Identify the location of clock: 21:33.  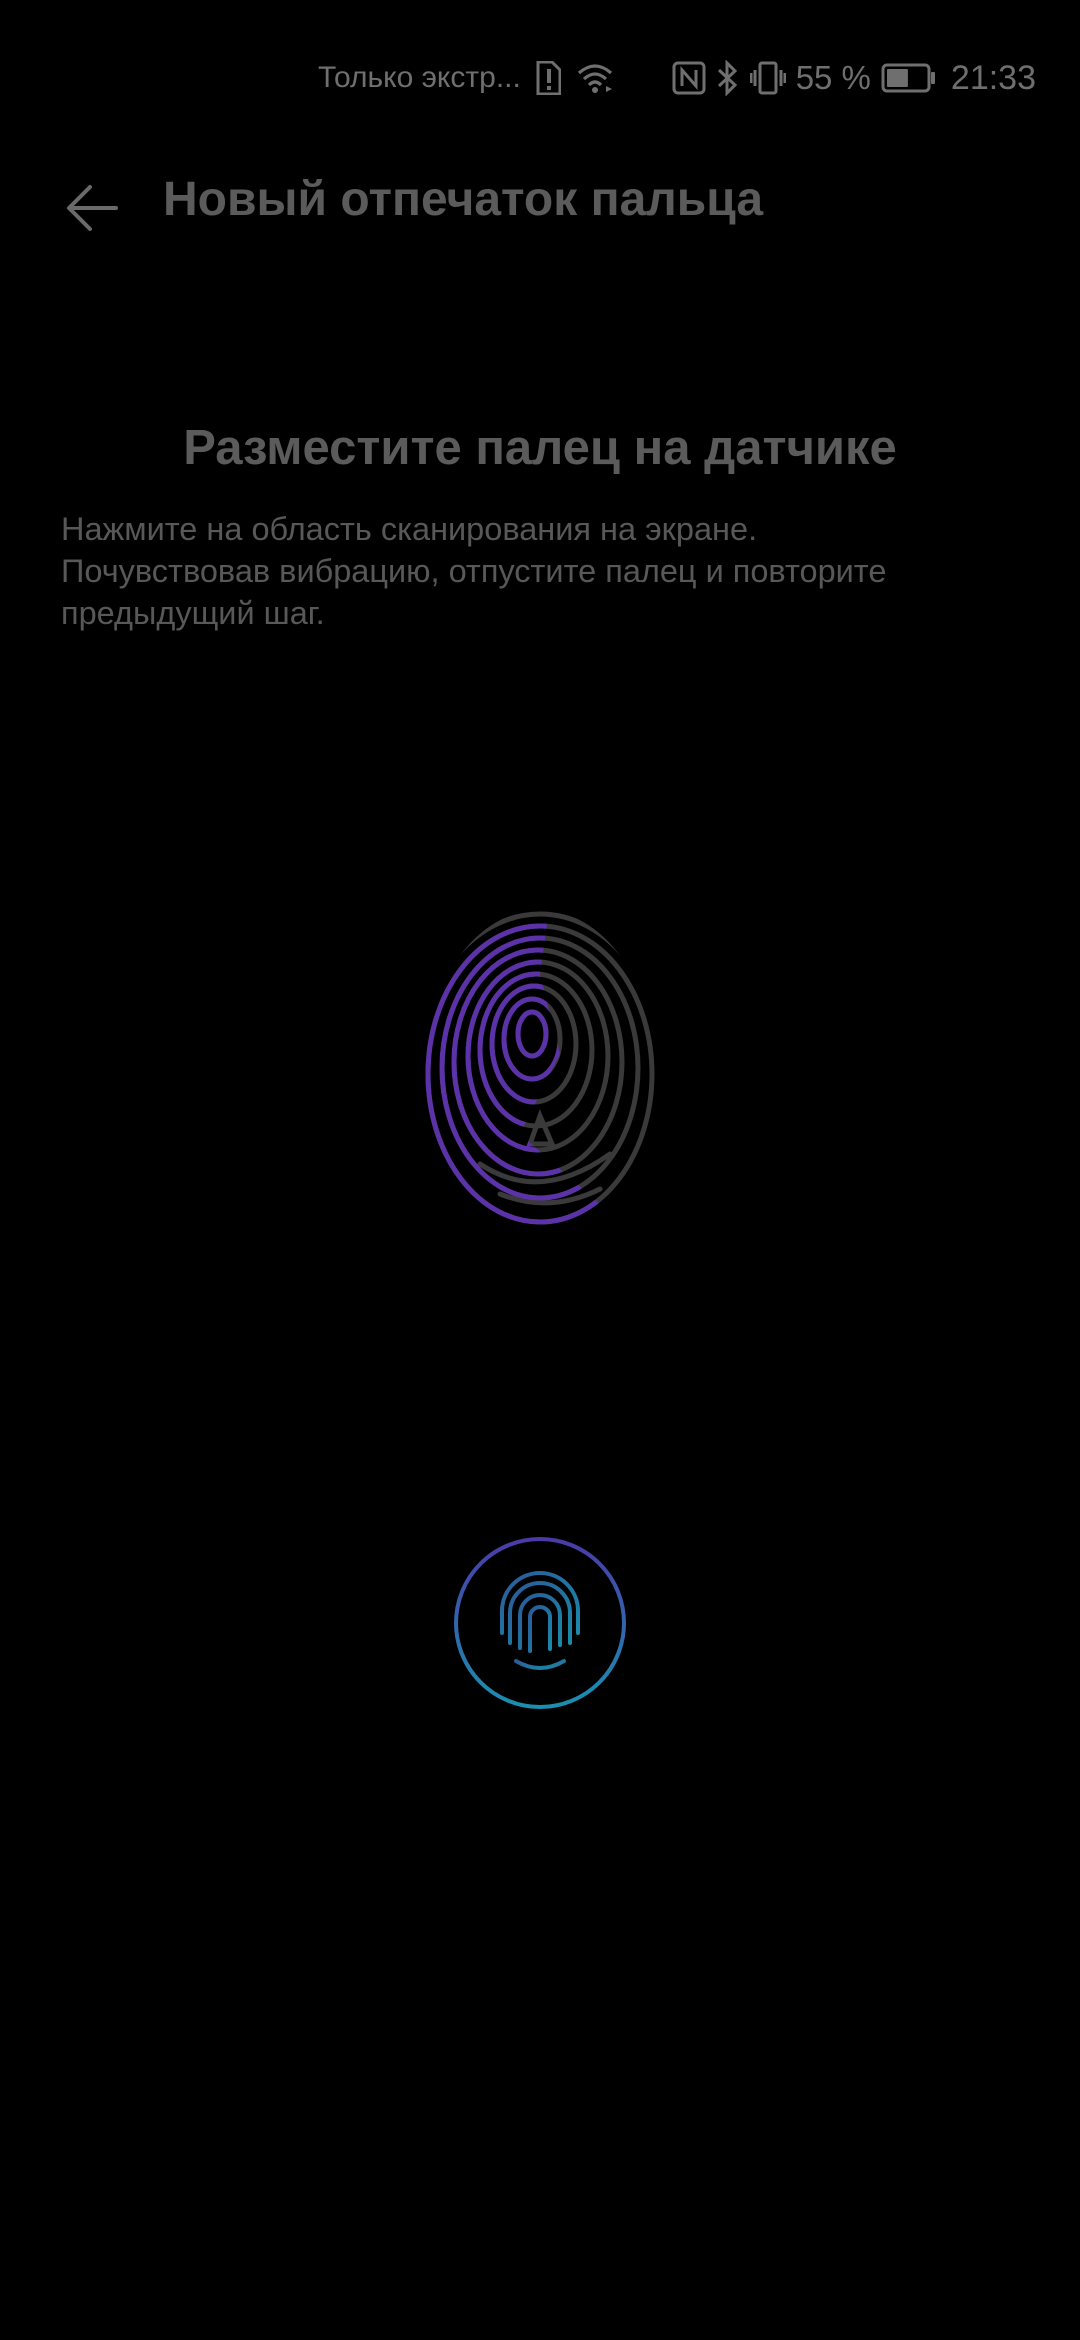
(993, 77).